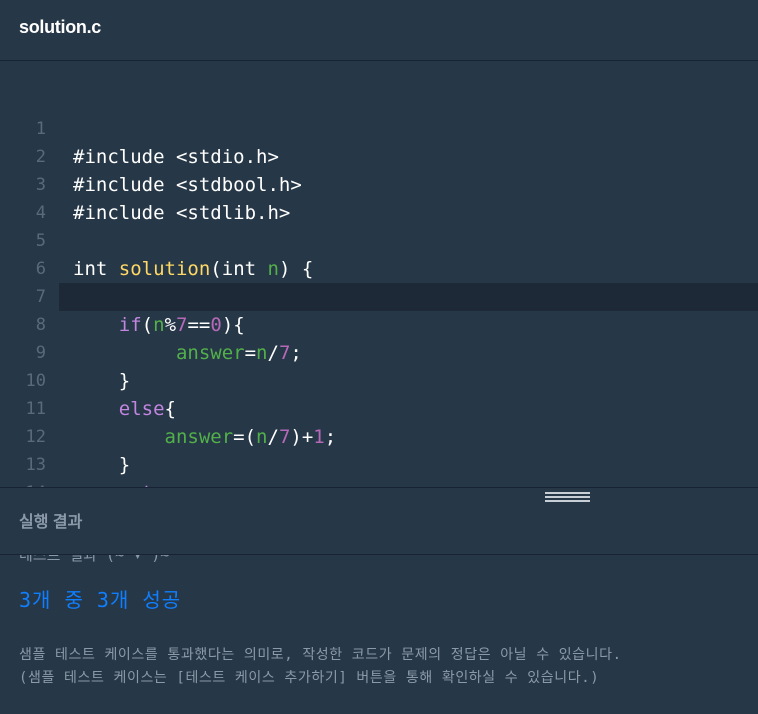 This screenshot has width=758, height=714. What do you see at coordinates (379, 521) in the screenshot?
I see `result-panel-header: 실행 결과` at bounding box center [379, 521].